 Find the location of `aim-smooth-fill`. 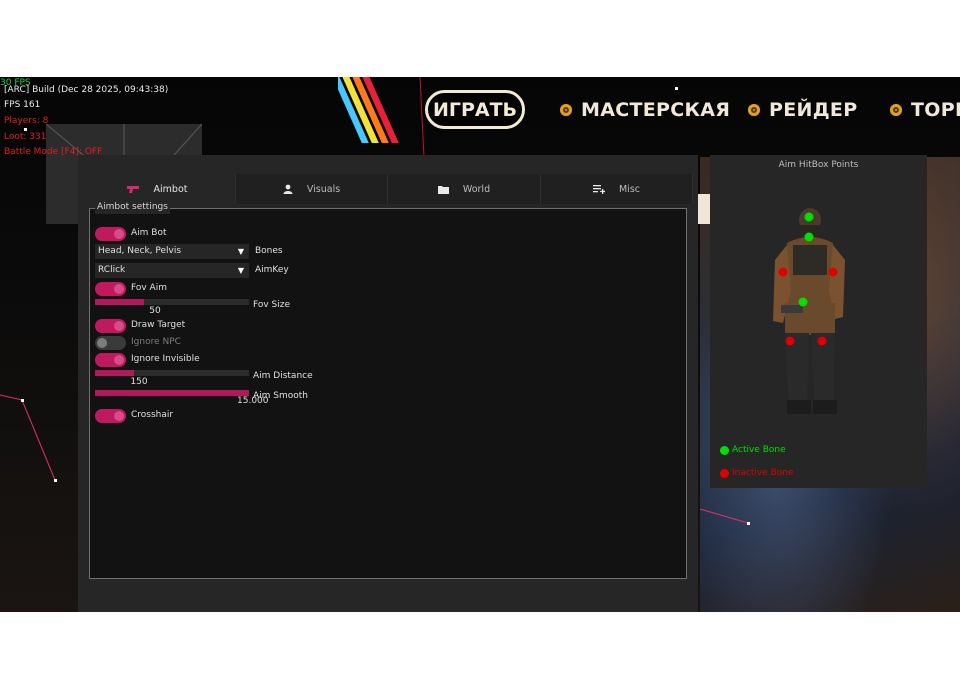

aim-smooth-fill is located at coordinates (172, 393).